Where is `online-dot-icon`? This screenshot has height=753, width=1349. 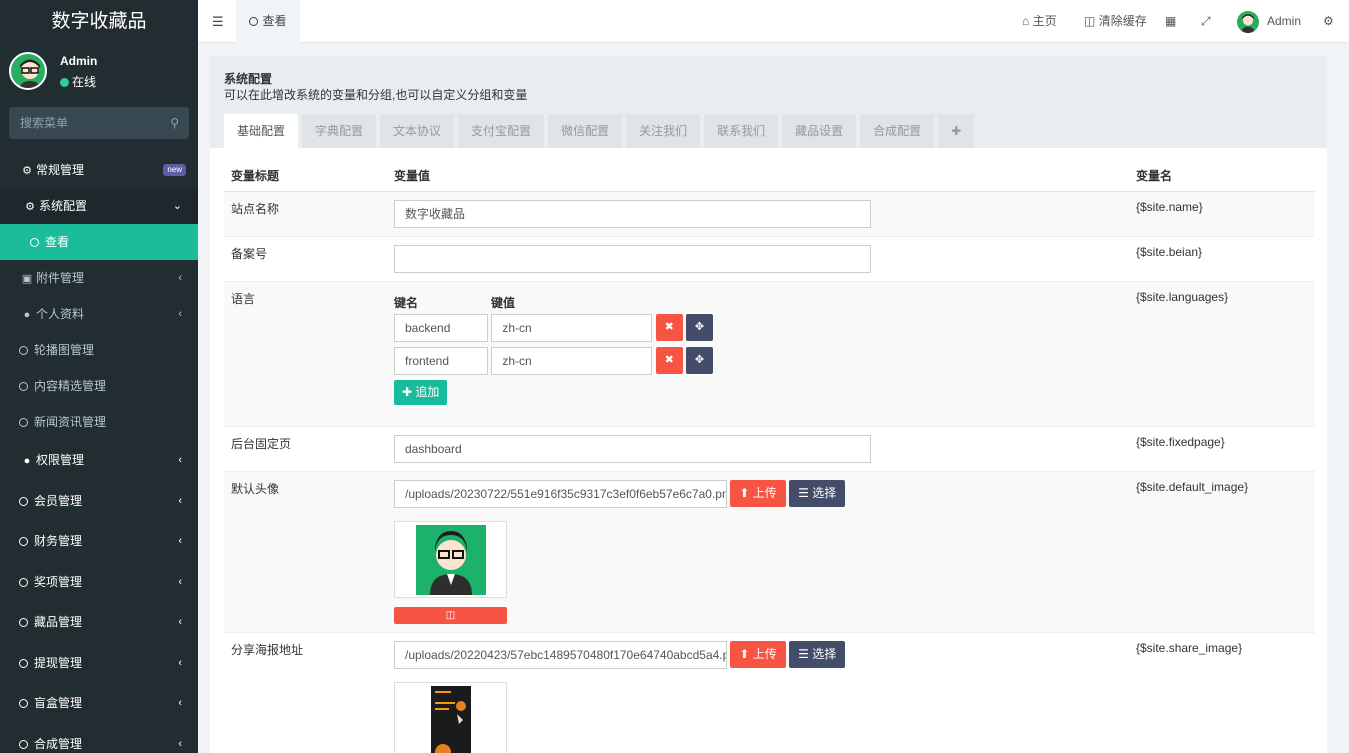 online-dot-icon is located at coordinates (64, 82).